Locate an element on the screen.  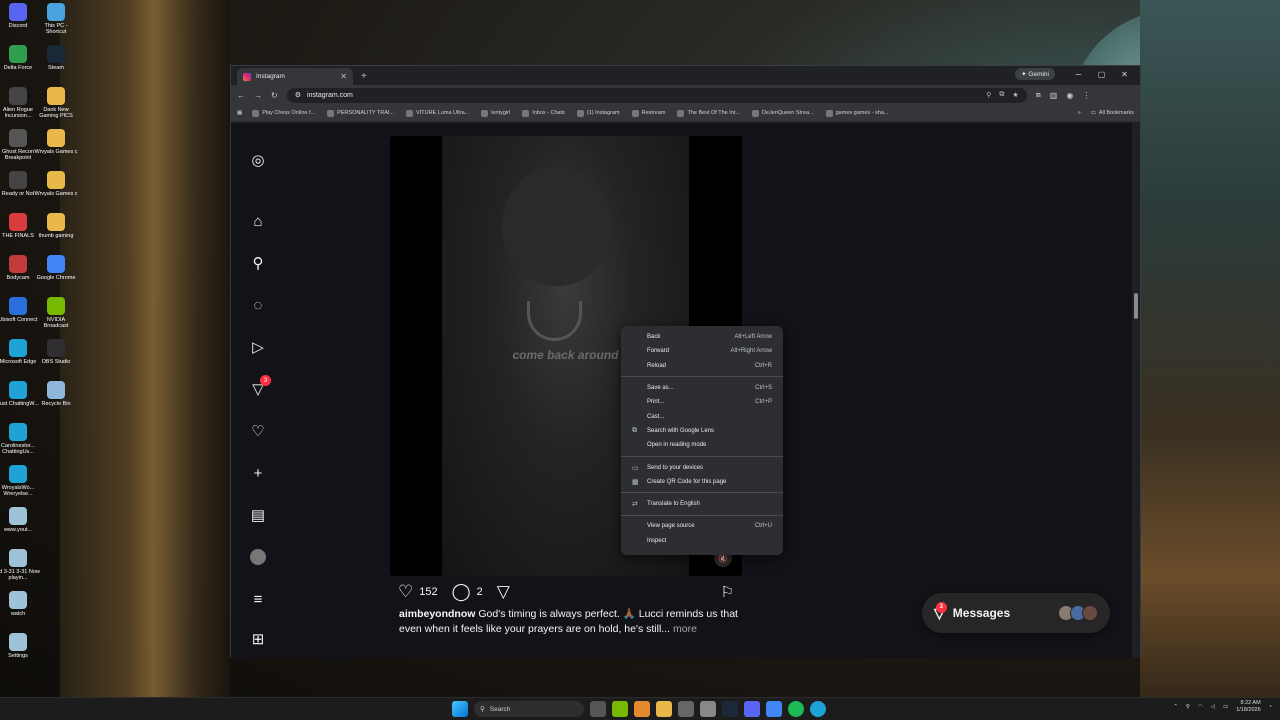
all-bookmarks-button: ▭ All Bookmarks is located at coordinates (1112, 113).